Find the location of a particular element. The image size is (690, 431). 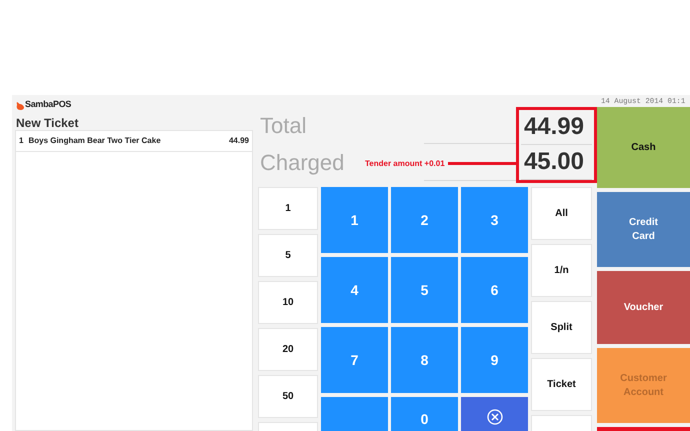

amount-button: 50 is located at coordinates (288, 396).